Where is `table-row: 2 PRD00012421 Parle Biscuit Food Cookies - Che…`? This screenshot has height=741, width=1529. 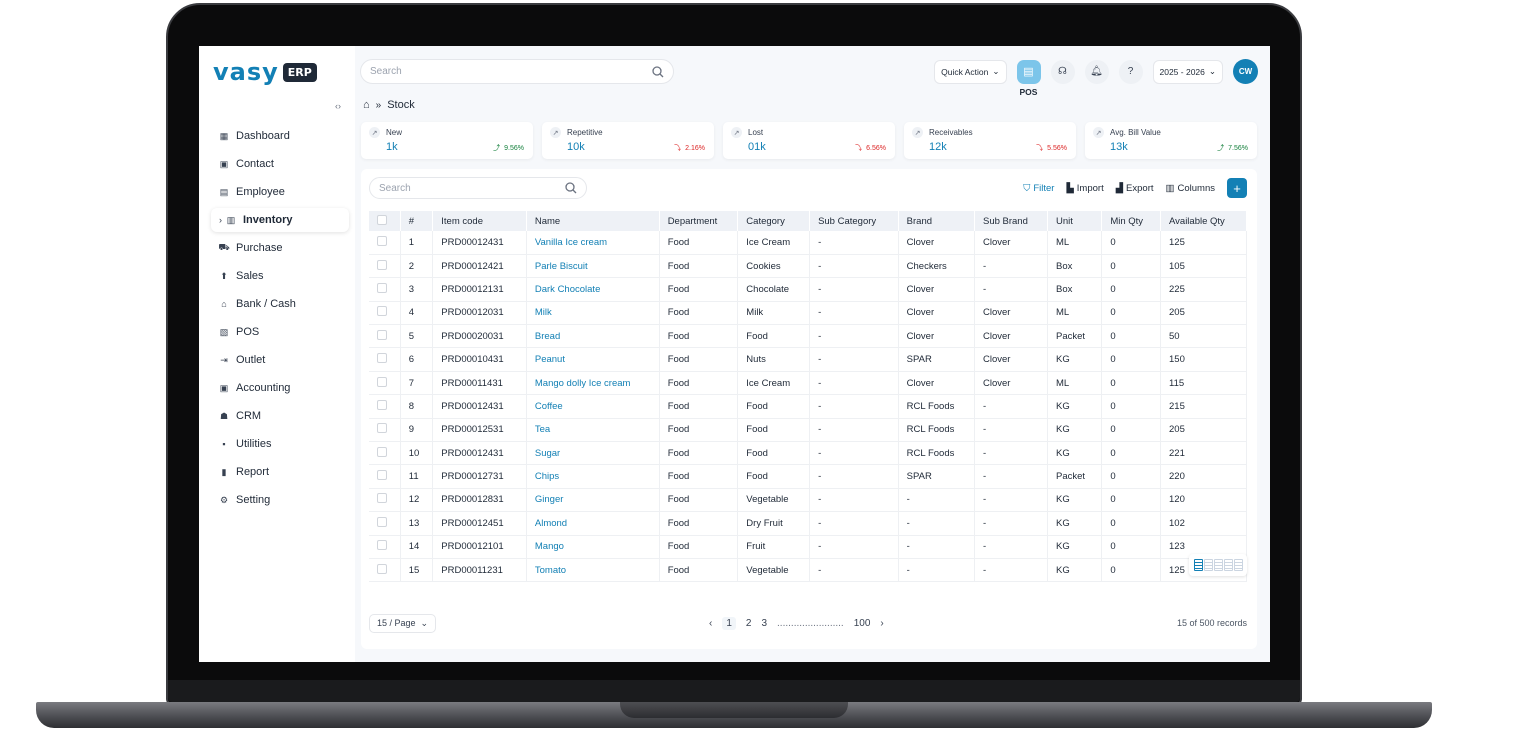
table-row: 2 PRD00012421 Parle Biscuit Food Cookies - Che… is located at coordinates (808, 266).